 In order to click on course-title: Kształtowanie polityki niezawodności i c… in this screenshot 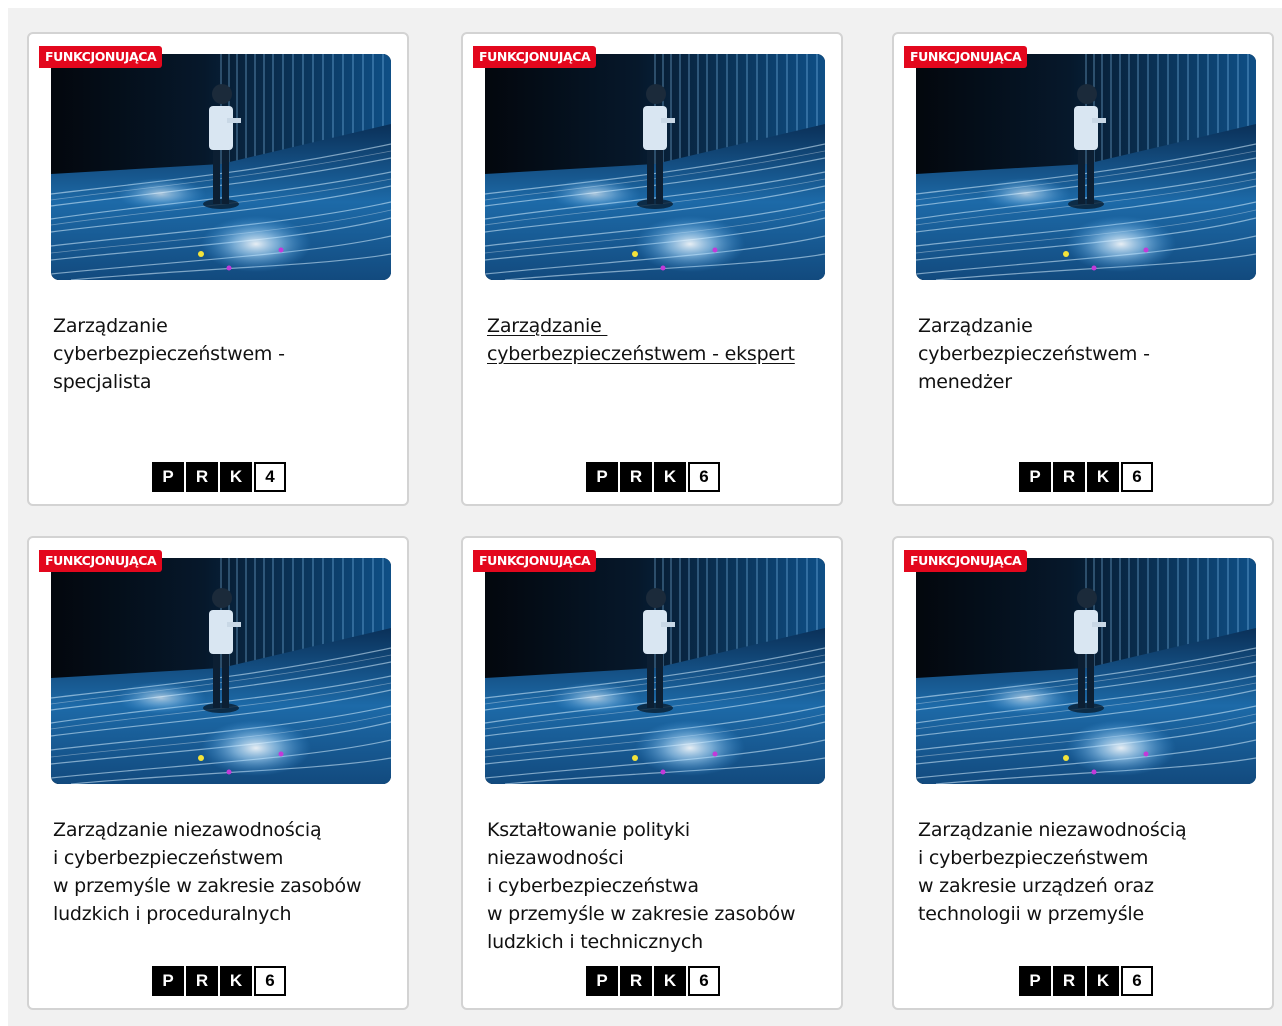, I will do `click(657, 886)`.